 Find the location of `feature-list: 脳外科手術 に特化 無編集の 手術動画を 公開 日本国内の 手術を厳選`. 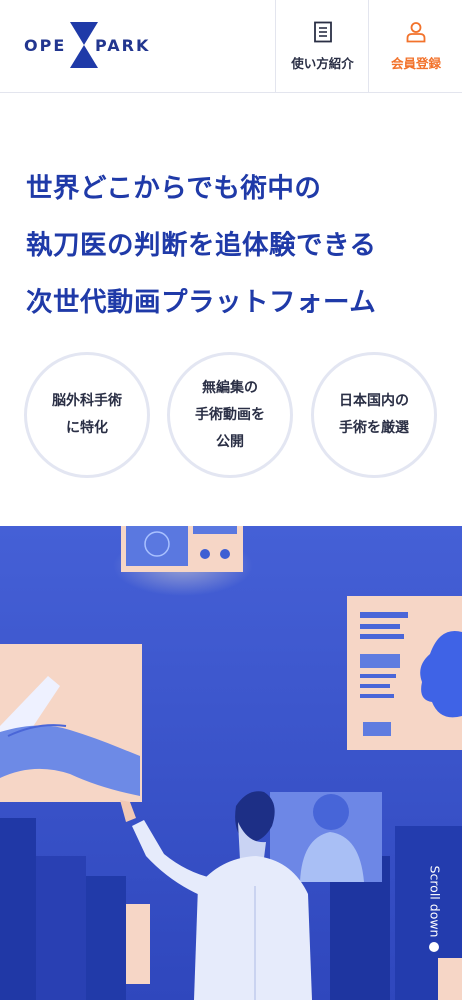

feature-list: 脳外科手術 に特化 無編集の 手術動画を 公開 日本国内の 手術を厳選 is located at coordinates (234, 415).